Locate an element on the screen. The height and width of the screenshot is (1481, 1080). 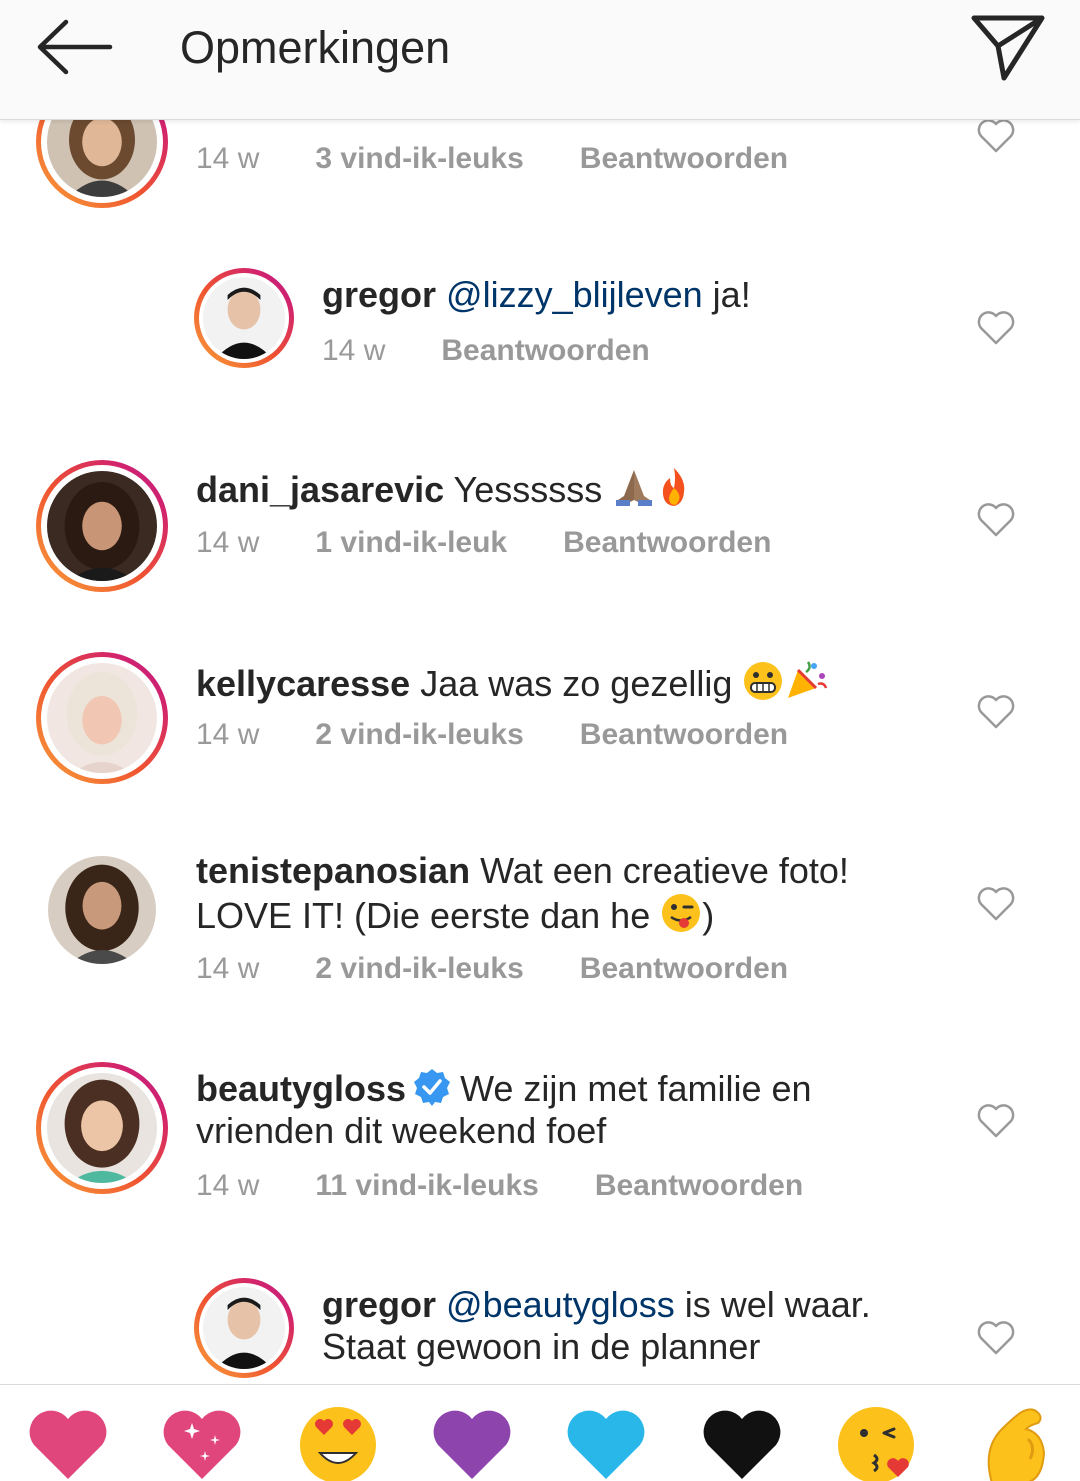
comment-meta: 14 w 11 vind-ik-leuks Beantwoorden is located at coordinates (499, 1186).